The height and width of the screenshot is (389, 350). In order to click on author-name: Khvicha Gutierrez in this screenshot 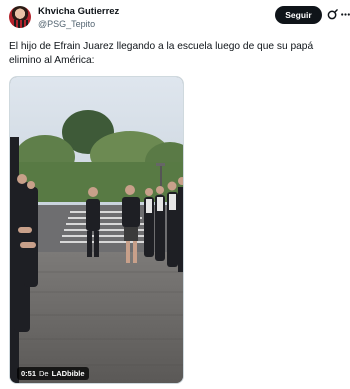, I will do `click(78, 11)`.